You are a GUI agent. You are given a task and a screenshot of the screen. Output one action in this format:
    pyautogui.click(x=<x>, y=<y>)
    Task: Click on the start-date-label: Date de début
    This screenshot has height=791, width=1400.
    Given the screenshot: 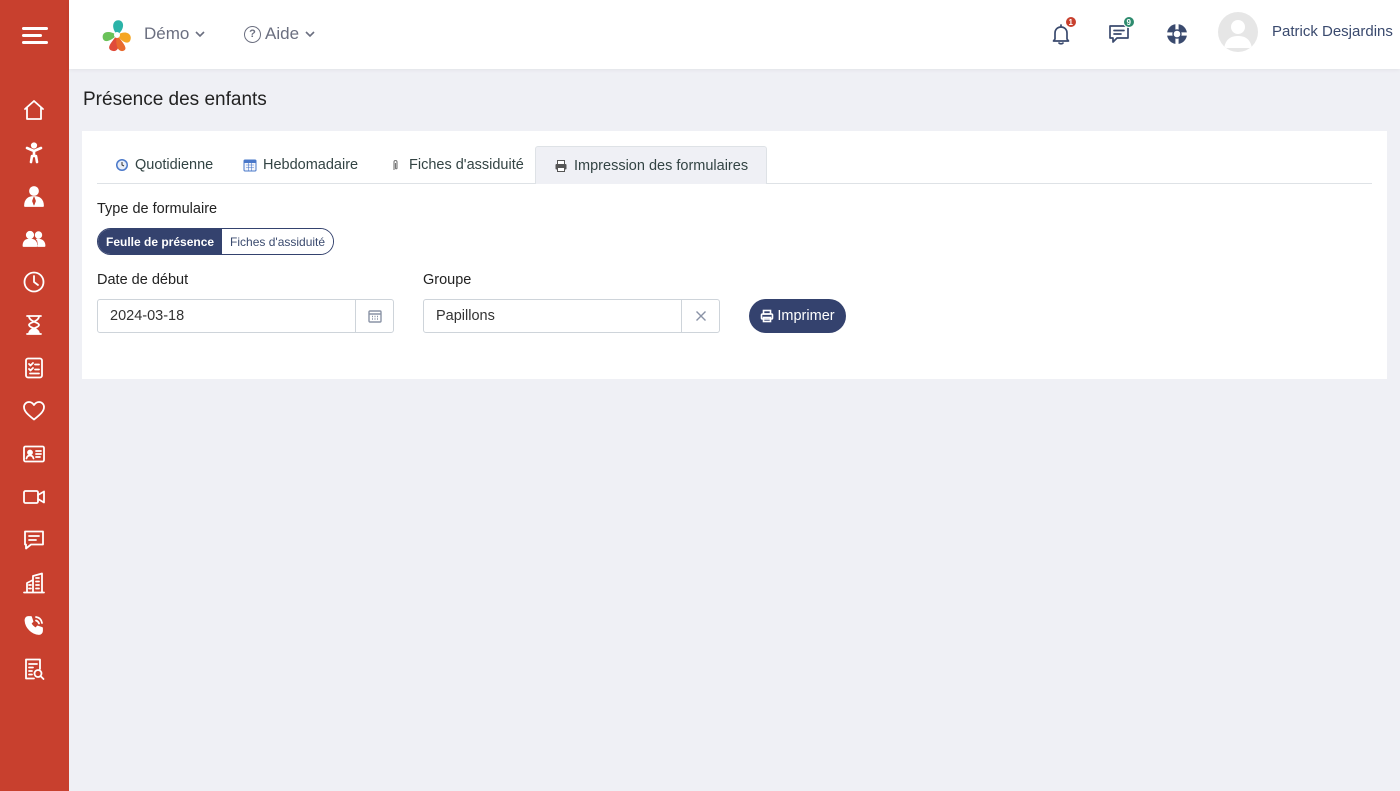 What is the action you would take?
    pyautogui.click(x=143, y=280)
    